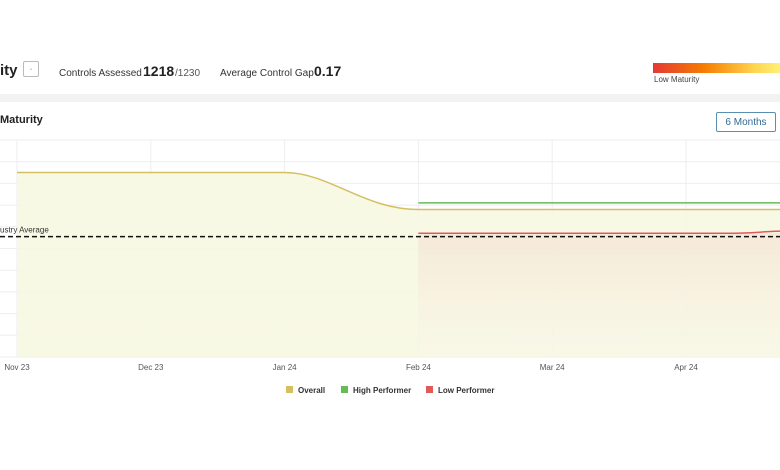  I want to click on legend-label: High Performer, so click(382, 390).